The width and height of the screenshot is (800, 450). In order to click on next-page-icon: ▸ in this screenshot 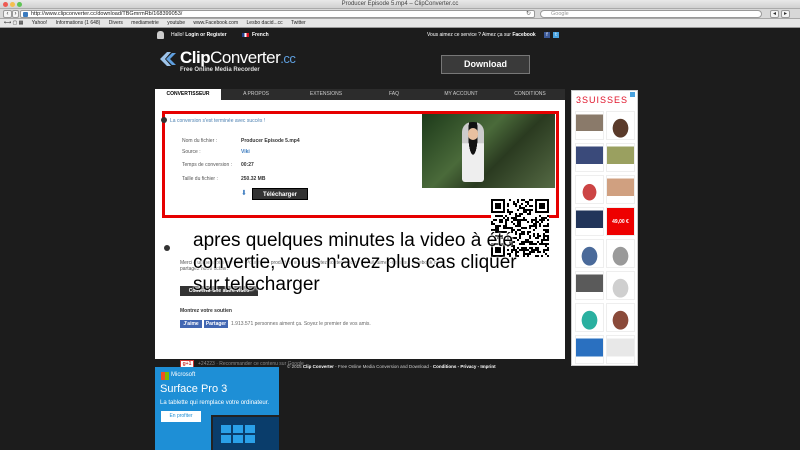, I will do `click(785, 14)`.